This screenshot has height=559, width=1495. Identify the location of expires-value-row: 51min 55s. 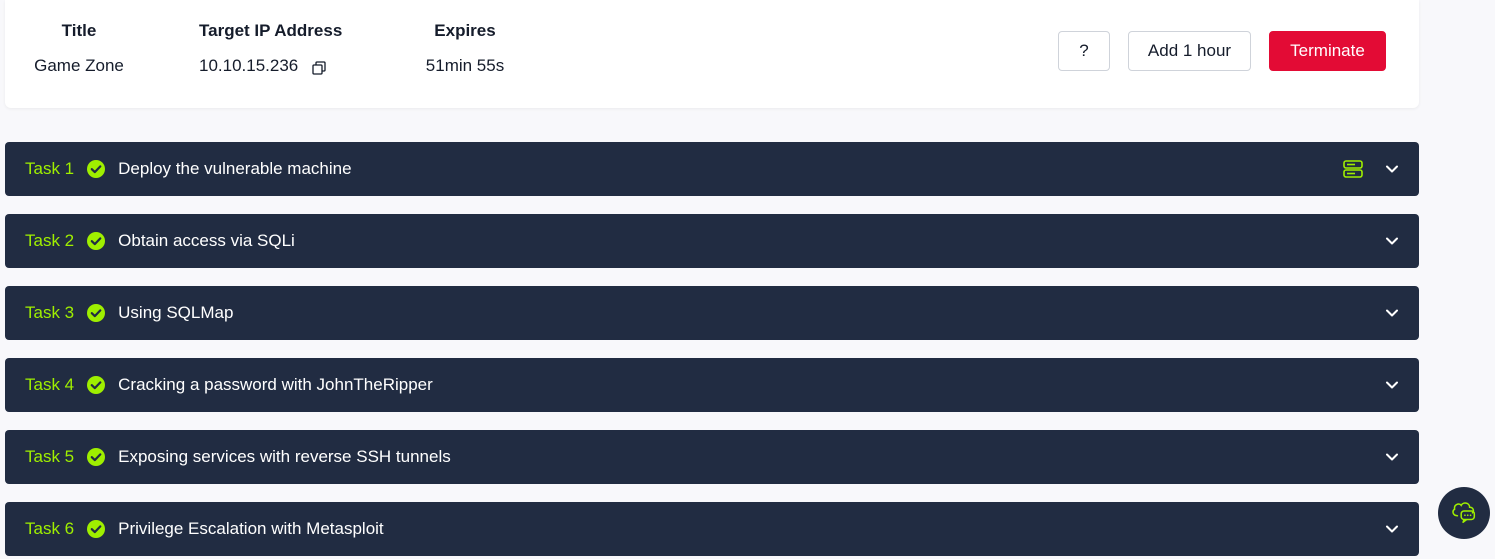
(465, 66).